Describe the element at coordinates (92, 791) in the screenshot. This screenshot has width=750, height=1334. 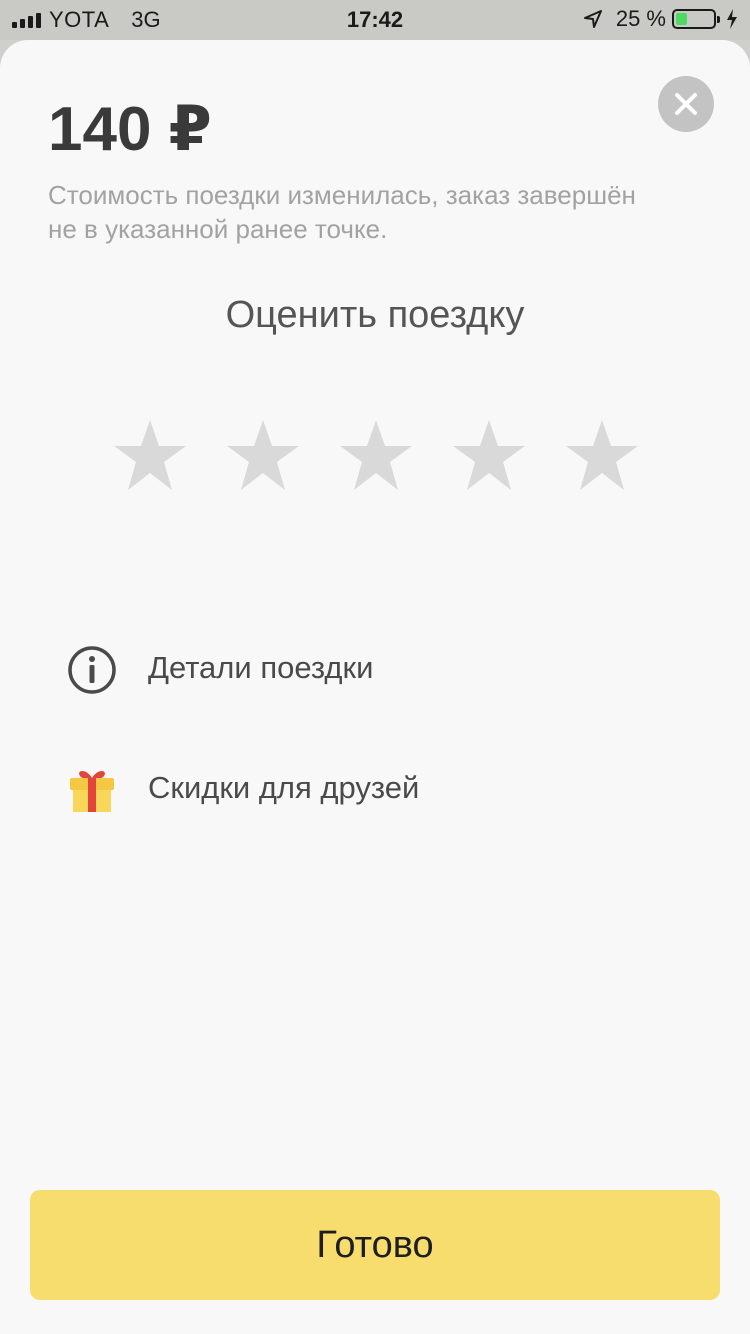
I see `gift-icon` at that location.